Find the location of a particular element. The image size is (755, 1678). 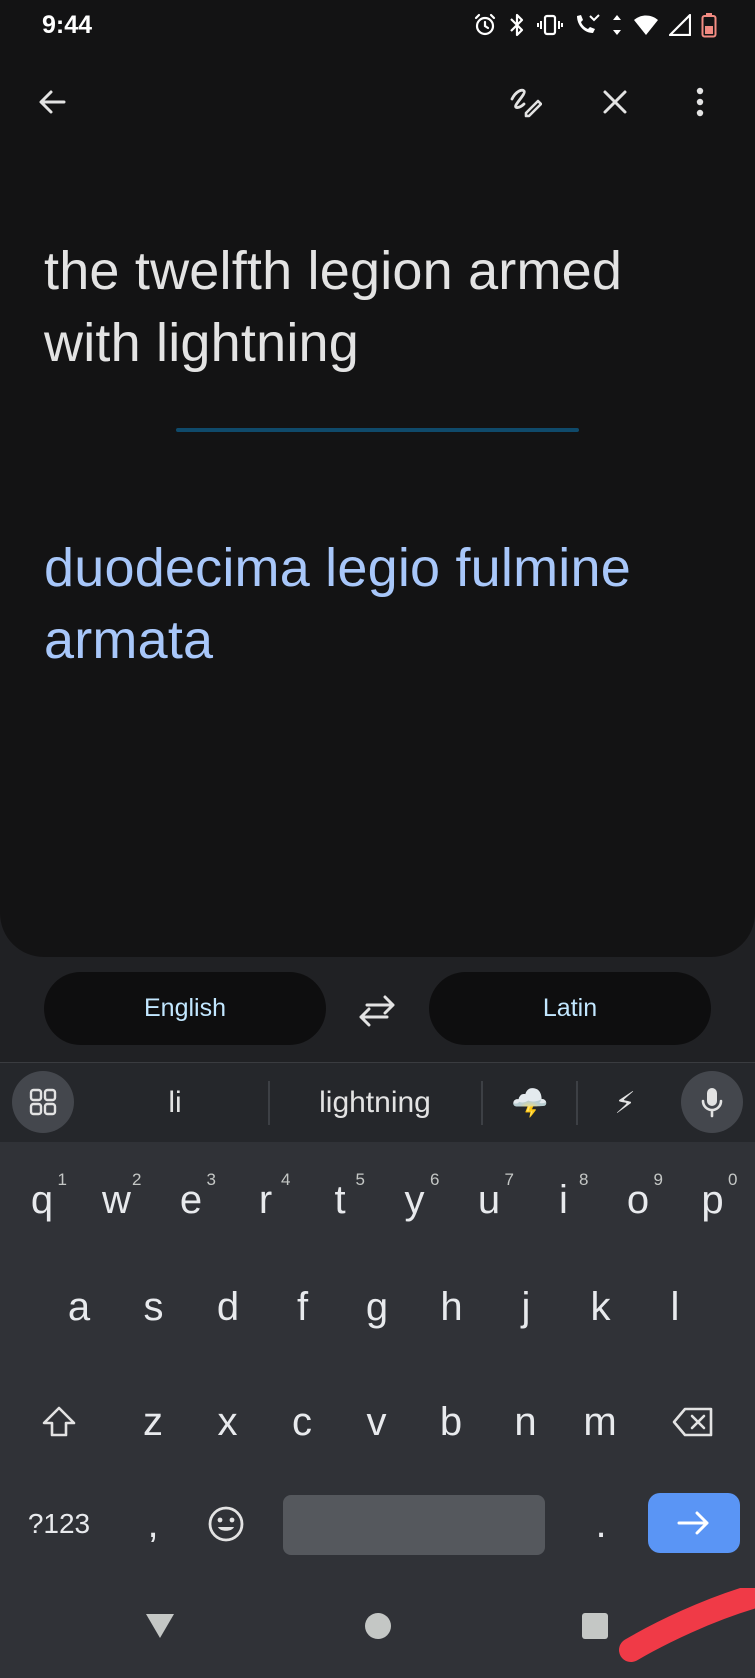

close-icon is located at coordinates (615, 102).